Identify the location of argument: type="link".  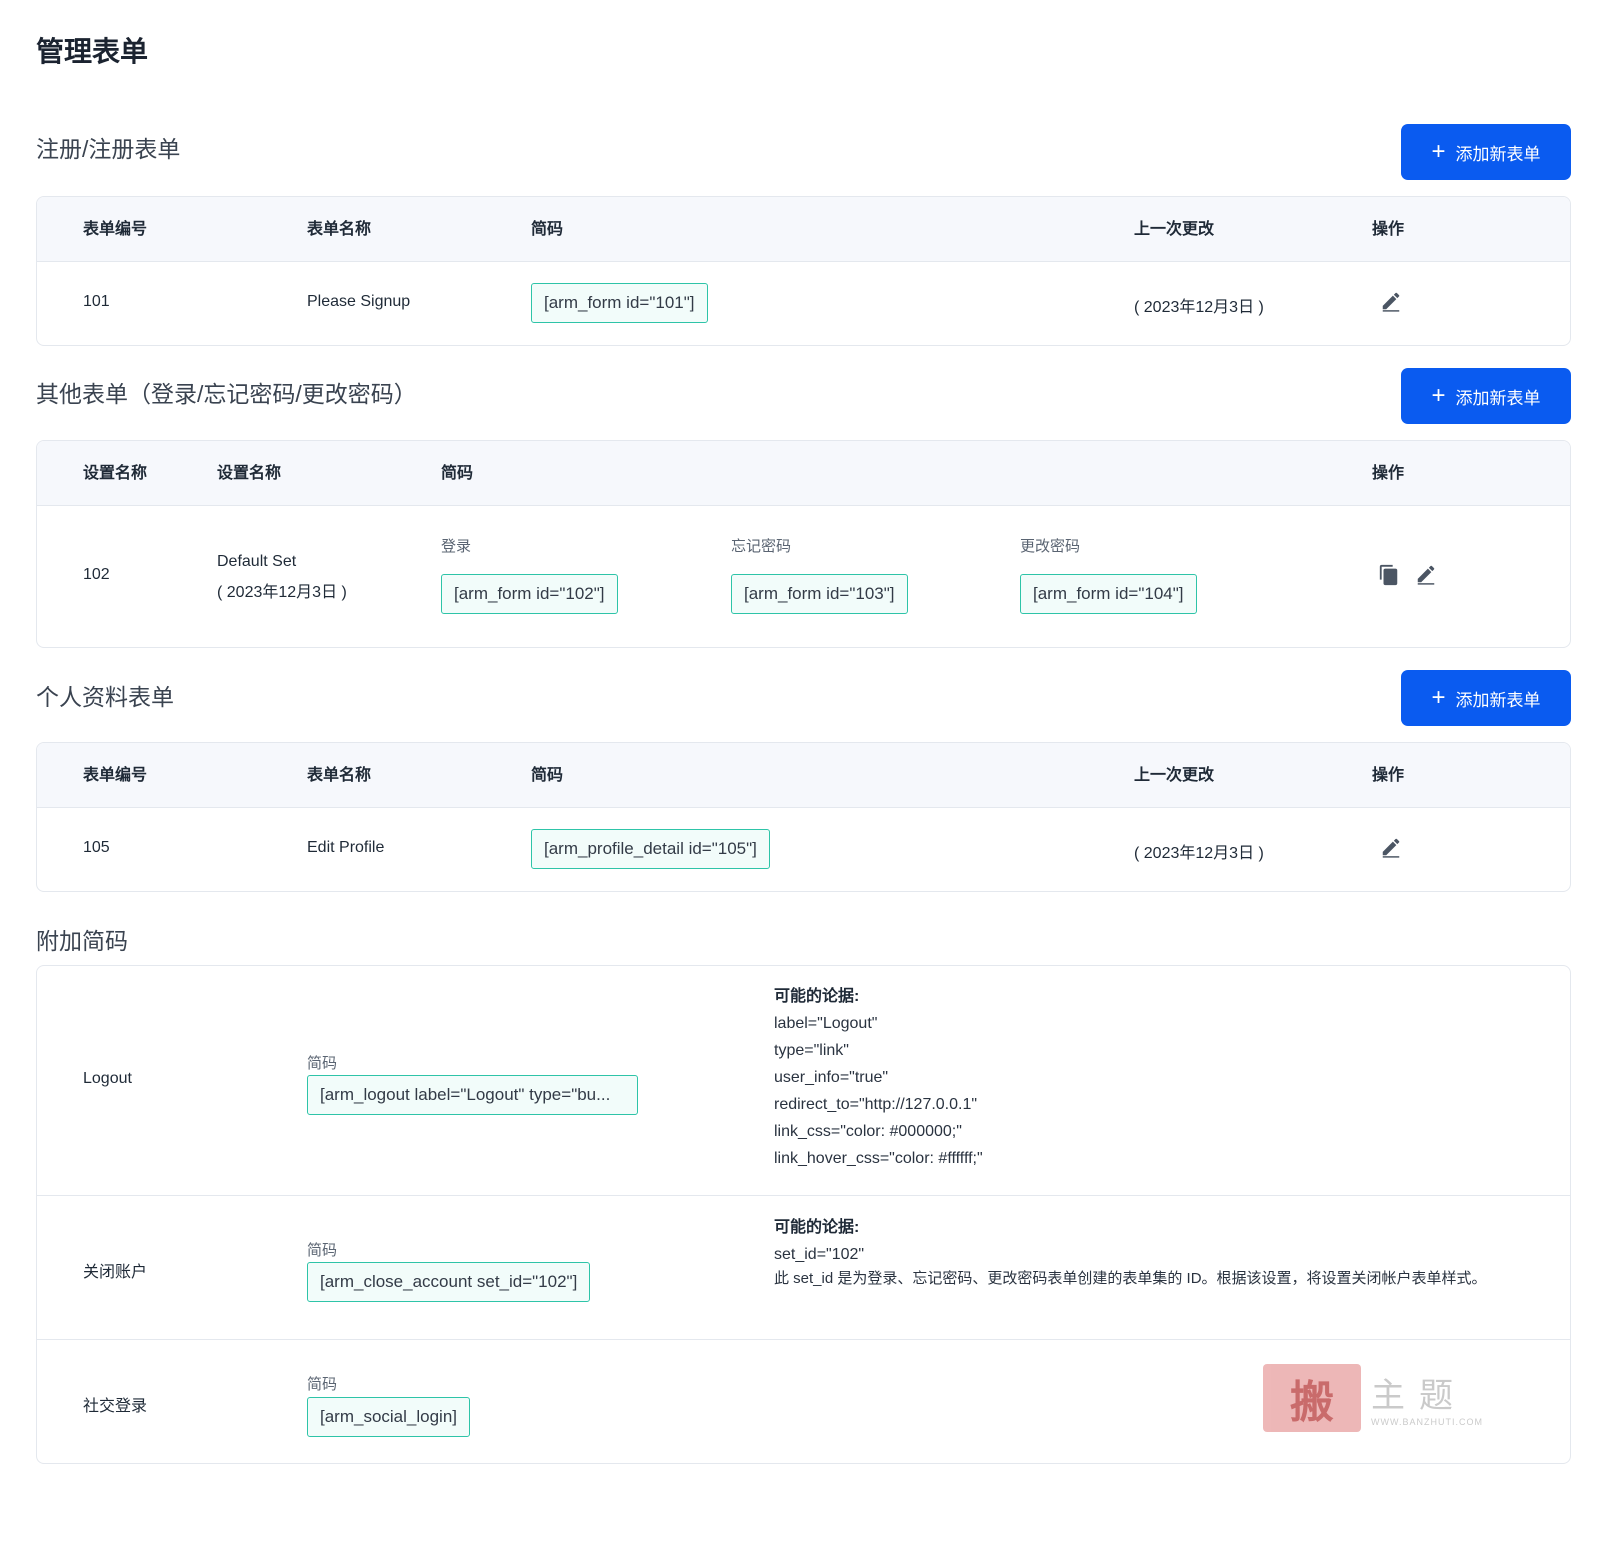
(811, 1050).